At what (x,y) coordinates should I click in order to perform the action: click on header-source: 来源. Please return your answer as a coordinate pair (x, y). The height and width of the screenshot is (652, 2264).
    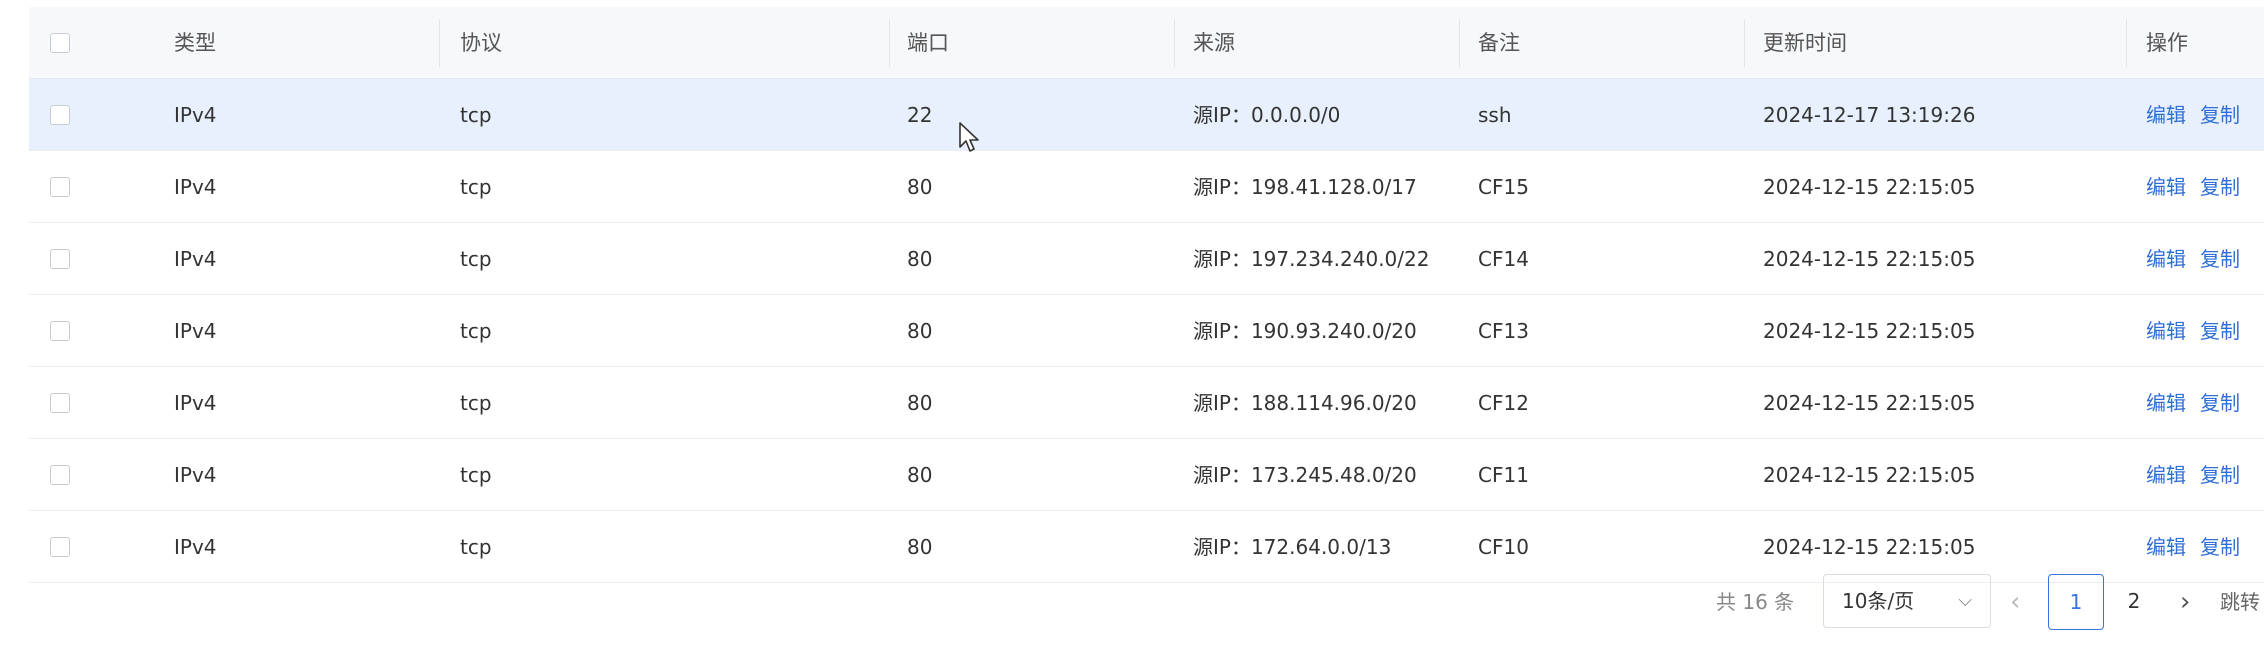
    Looking at the image, I should click on (1214, 43).